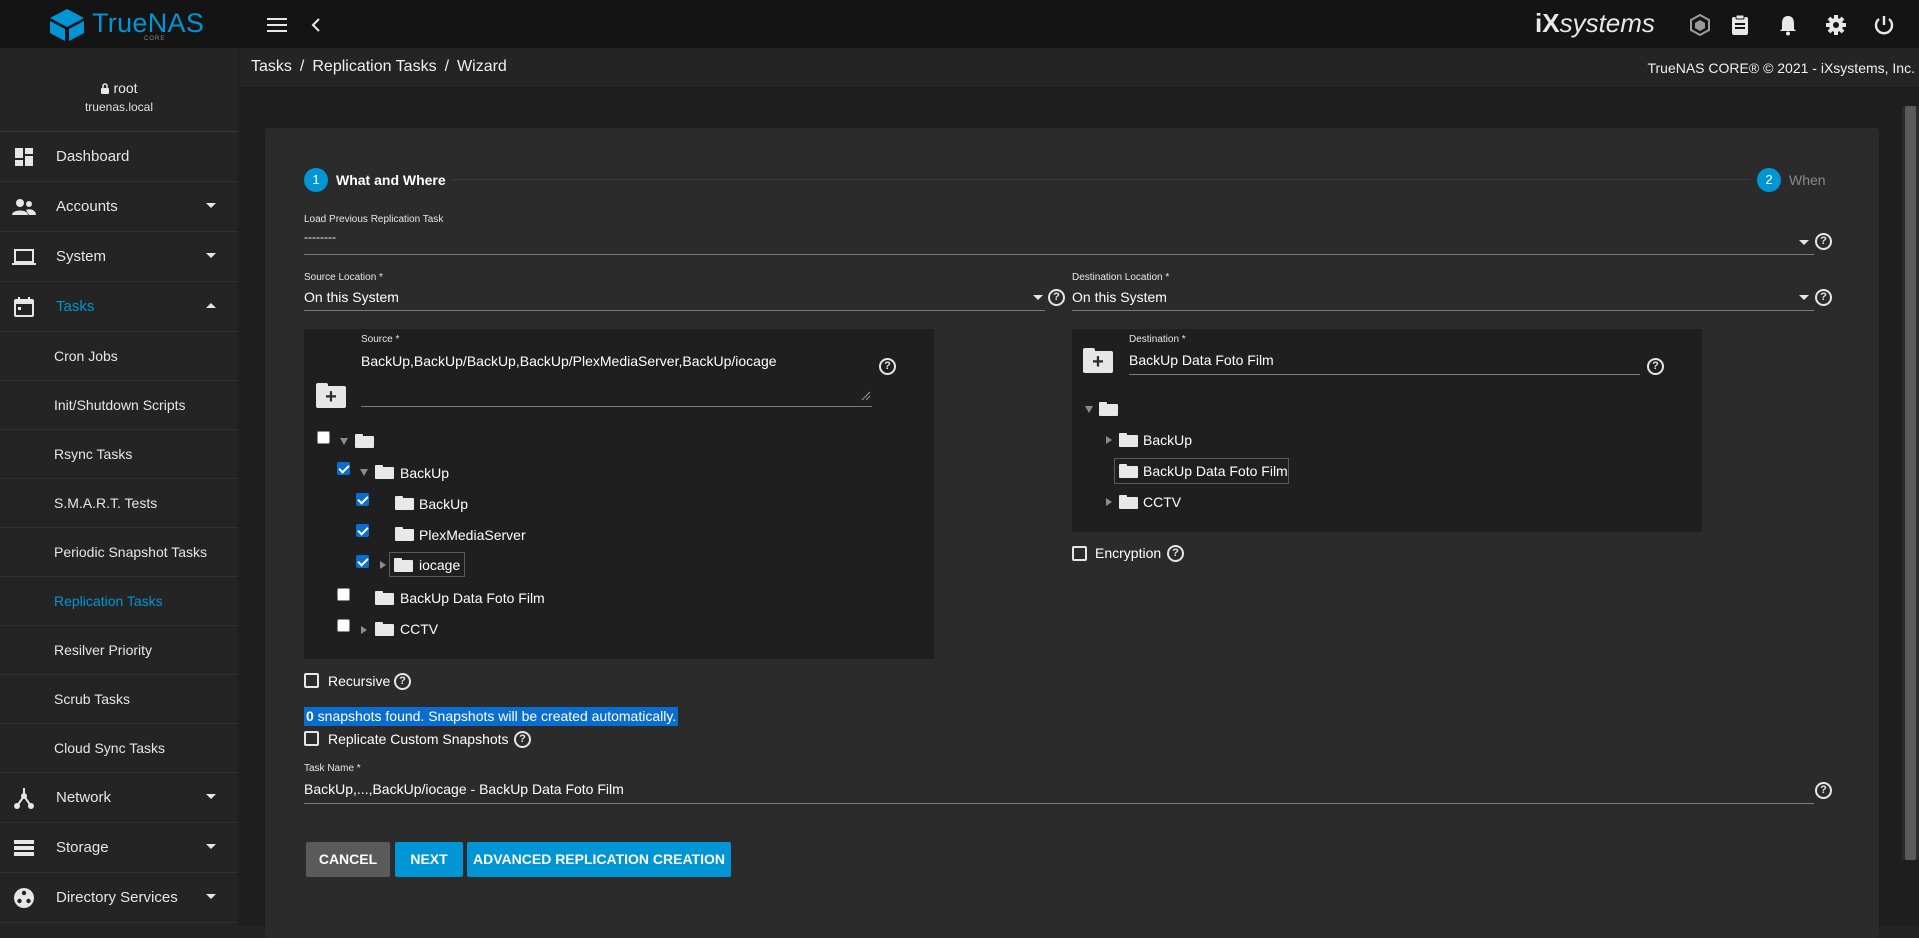 This screenshot has height=938, width=1919. What do you see at coordinates (348, 859) in the screenshot?
I see `cancel-button: CANCEL` at bounding box center [348, 859].